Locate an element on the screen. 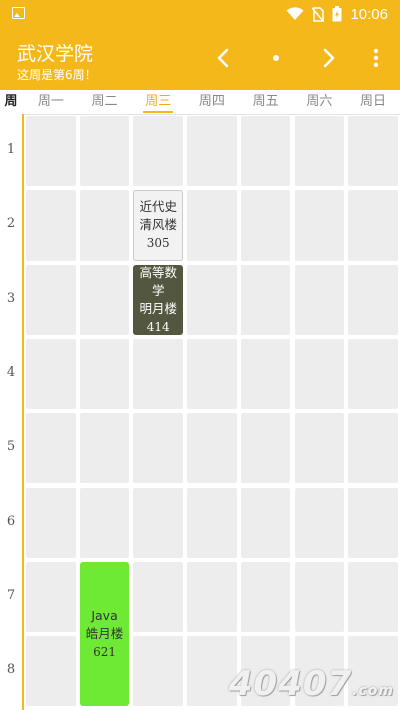  course-card: 近代史清风楼 305 is located at coordinates (158, 225).